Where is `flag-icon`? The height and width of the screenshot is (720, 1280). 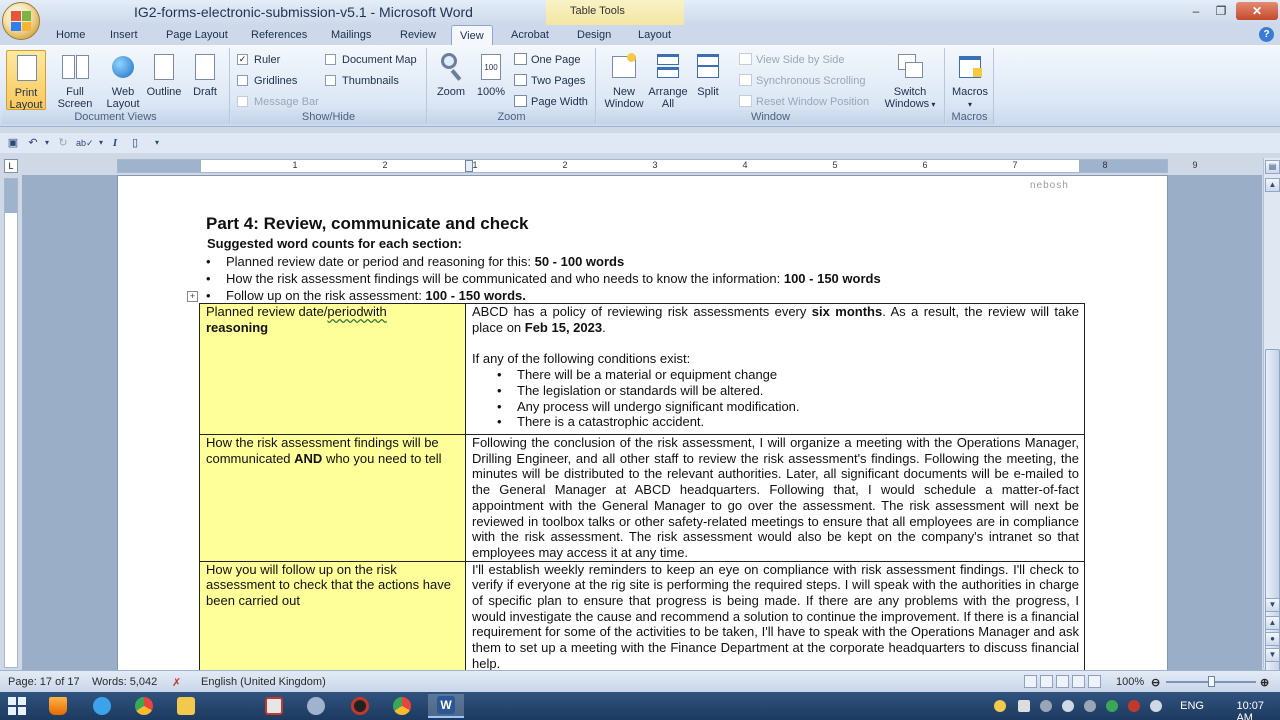 flag-icon is located at coordinates (1156, 706).